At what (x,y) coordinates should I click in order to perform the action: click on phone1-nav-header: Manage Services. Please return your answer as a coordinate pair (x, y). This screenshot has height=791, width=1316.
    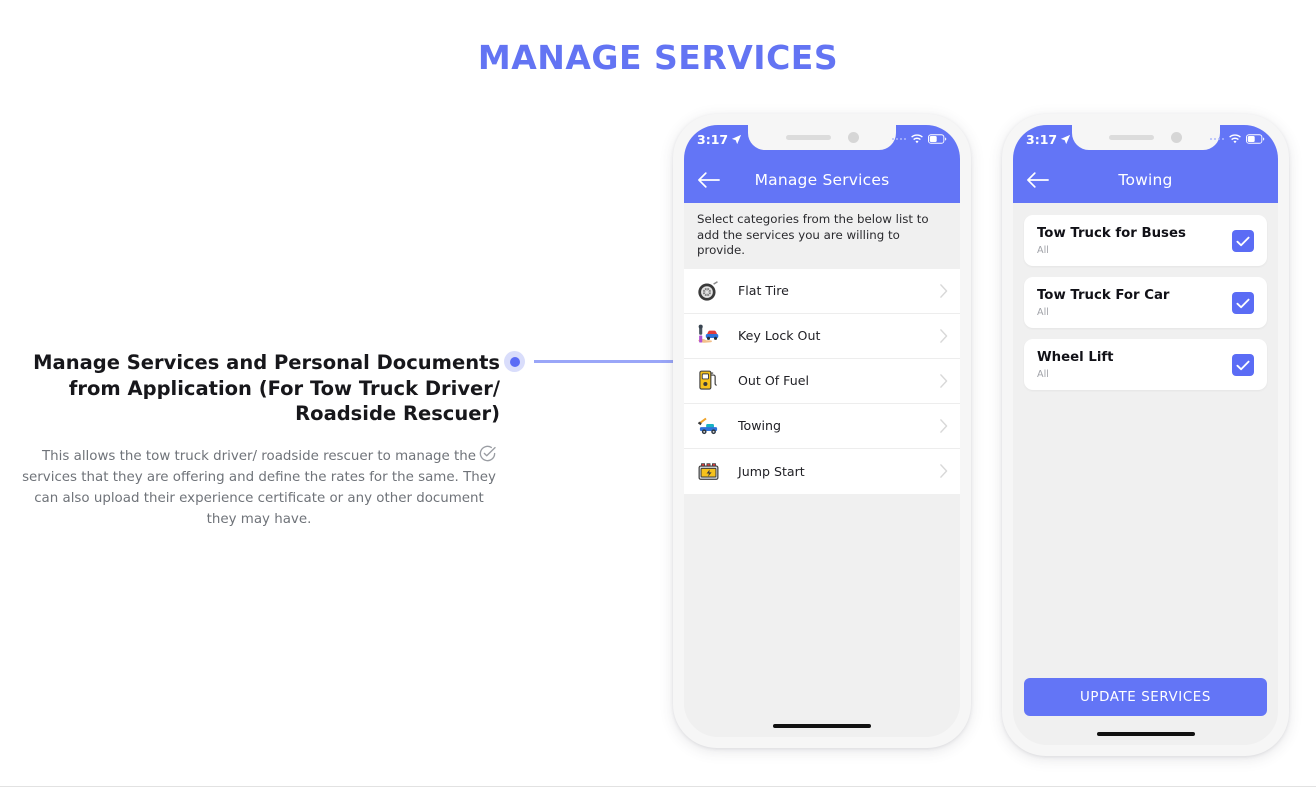
    Looking at the image, I should click on (822, 180).